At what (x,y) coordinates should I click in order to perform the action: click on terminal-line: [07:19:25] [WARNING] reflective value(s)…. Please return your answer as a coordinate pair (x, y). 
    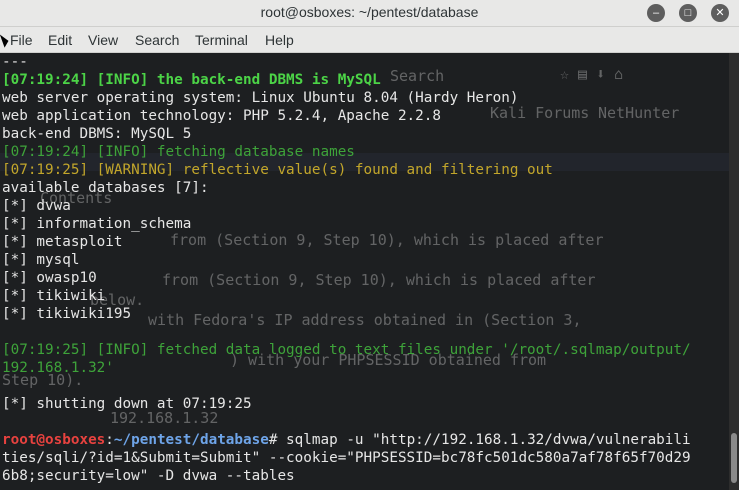
    Looking at the image, I should click on (277, 170).